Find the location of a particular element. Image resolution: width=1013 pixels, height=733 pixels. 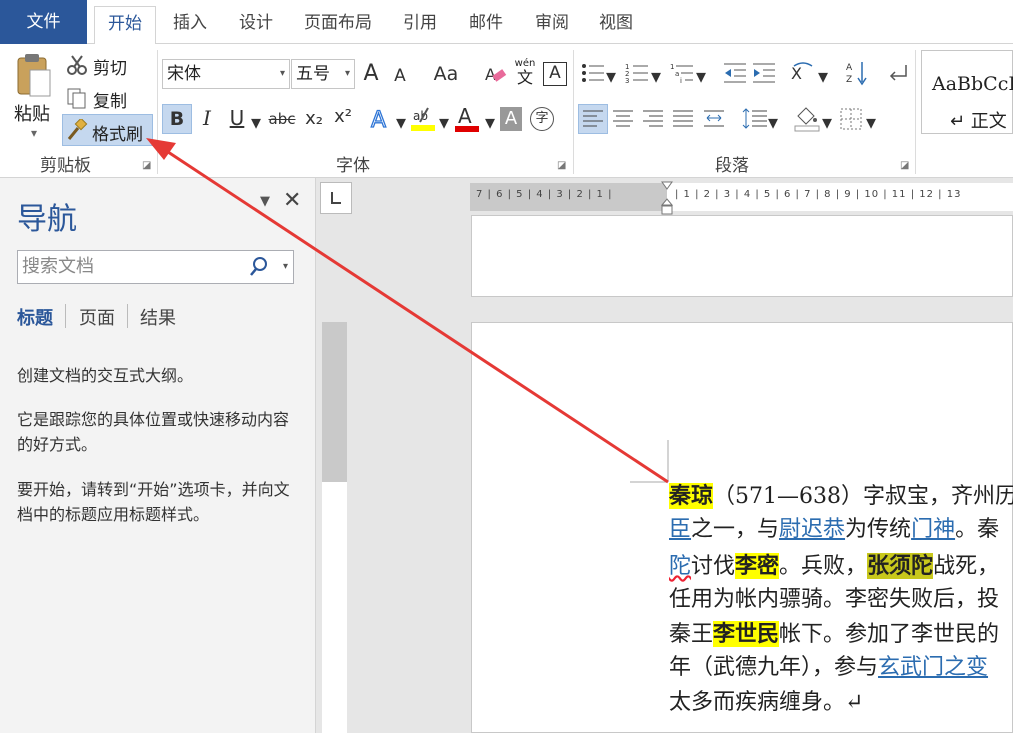

doc-line: 秦琼（571—638）字叔宝，齐州历 is located at coordinates (841, 496).